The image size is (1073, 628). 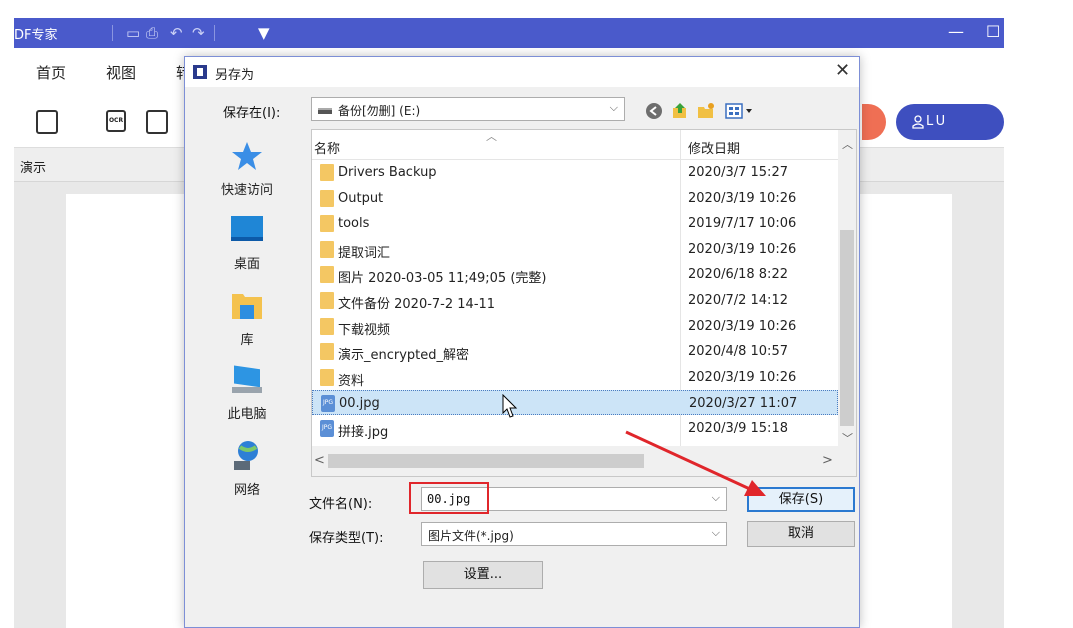 I want to click on sidebar-item-libraries: 库, so click(x=247, y=318).